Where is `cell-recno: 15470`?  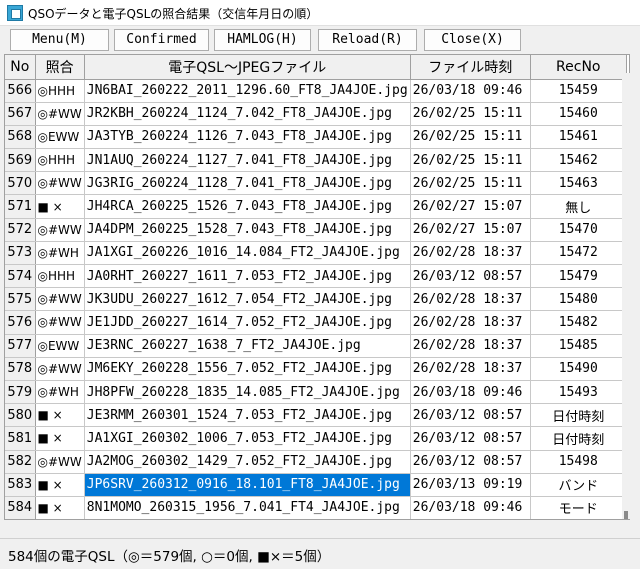 cell-recno: 15470 is located at coordinates (578, 230).